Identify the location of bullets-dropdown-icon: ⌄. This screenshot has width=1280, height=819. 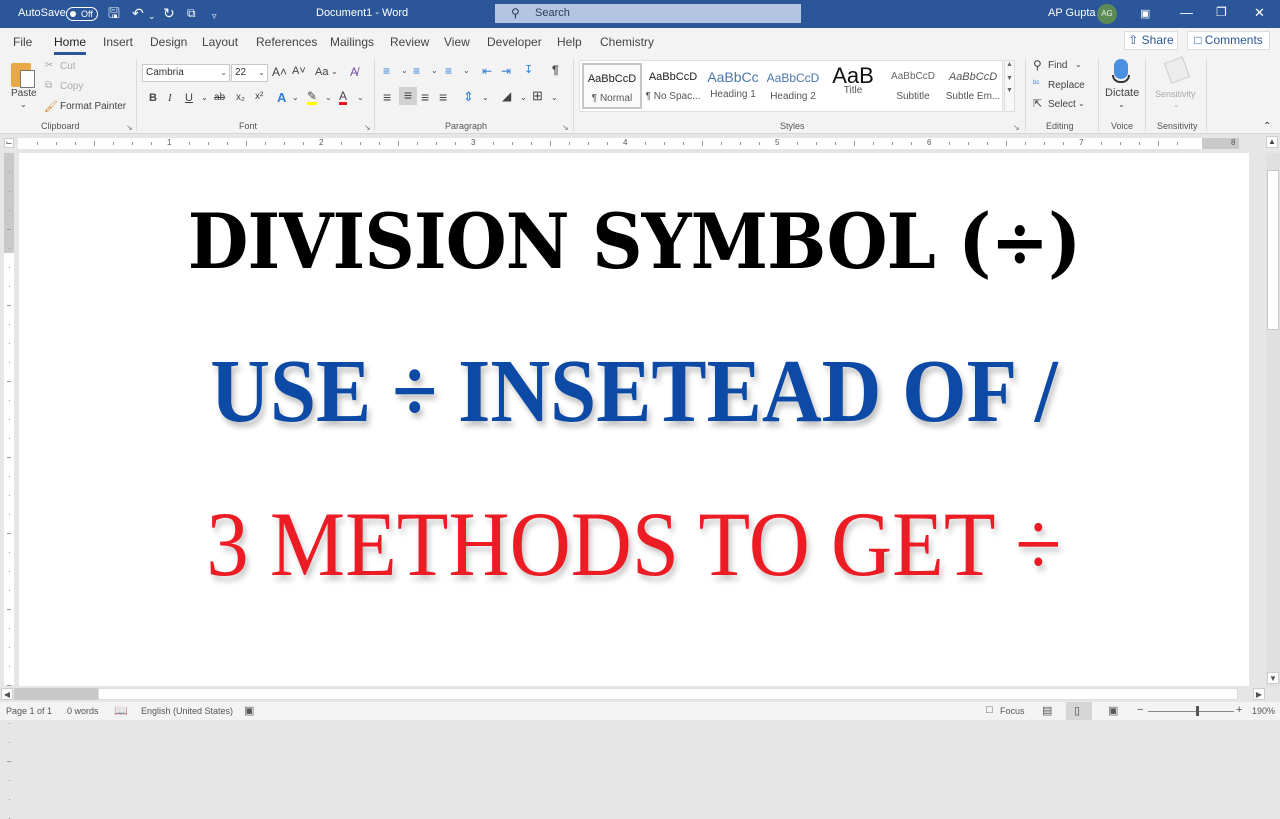
(404, 70).